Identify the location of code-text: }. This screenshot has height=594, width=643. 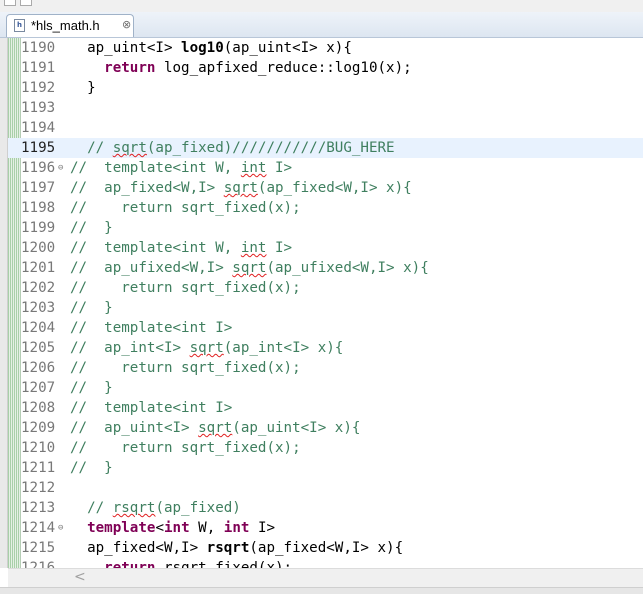
(83, 88).